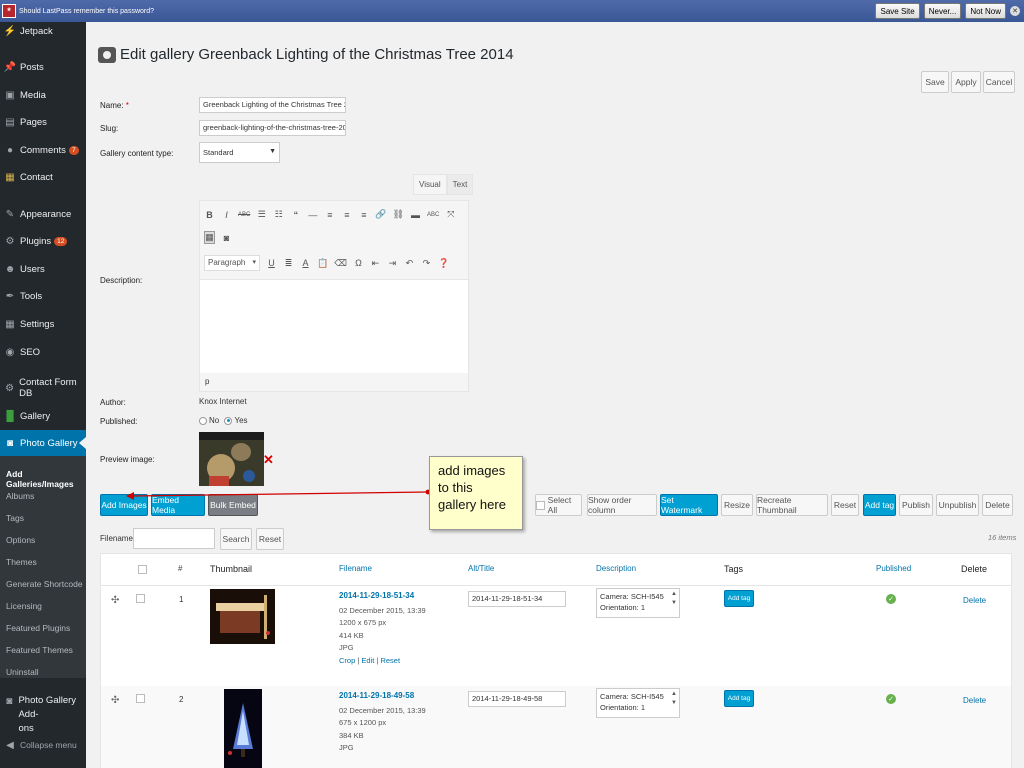  I want to click on show-order-column-button: Show order column, so click(622, 505).